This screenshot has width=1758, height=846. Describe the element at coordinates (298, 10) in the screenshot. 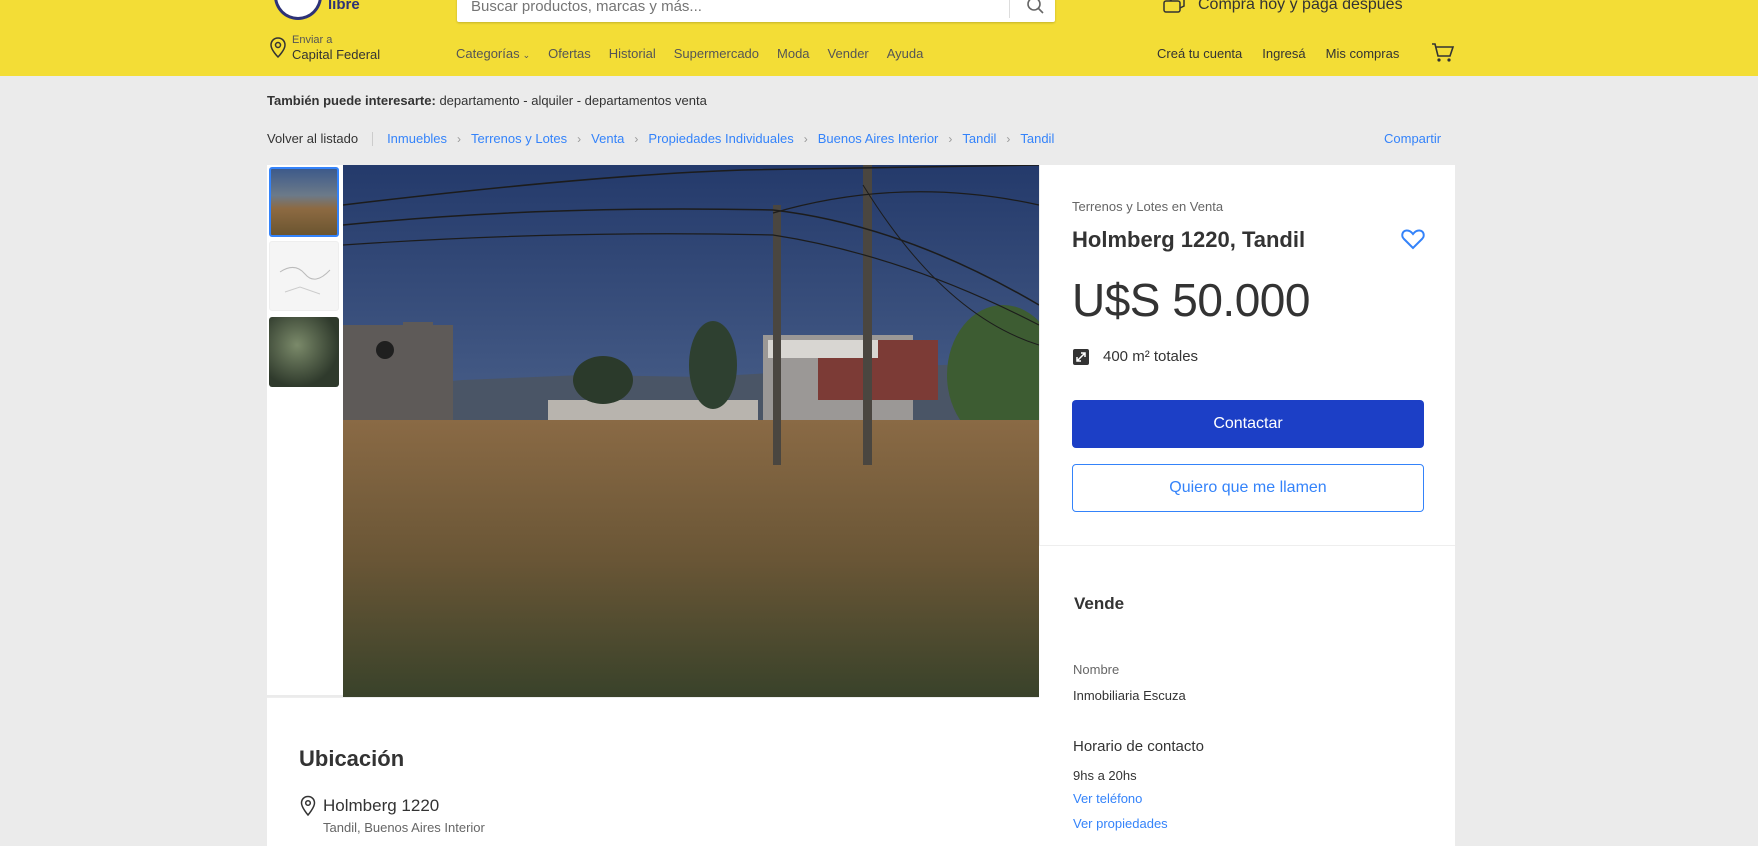

I see `handshake-icon` at that location.